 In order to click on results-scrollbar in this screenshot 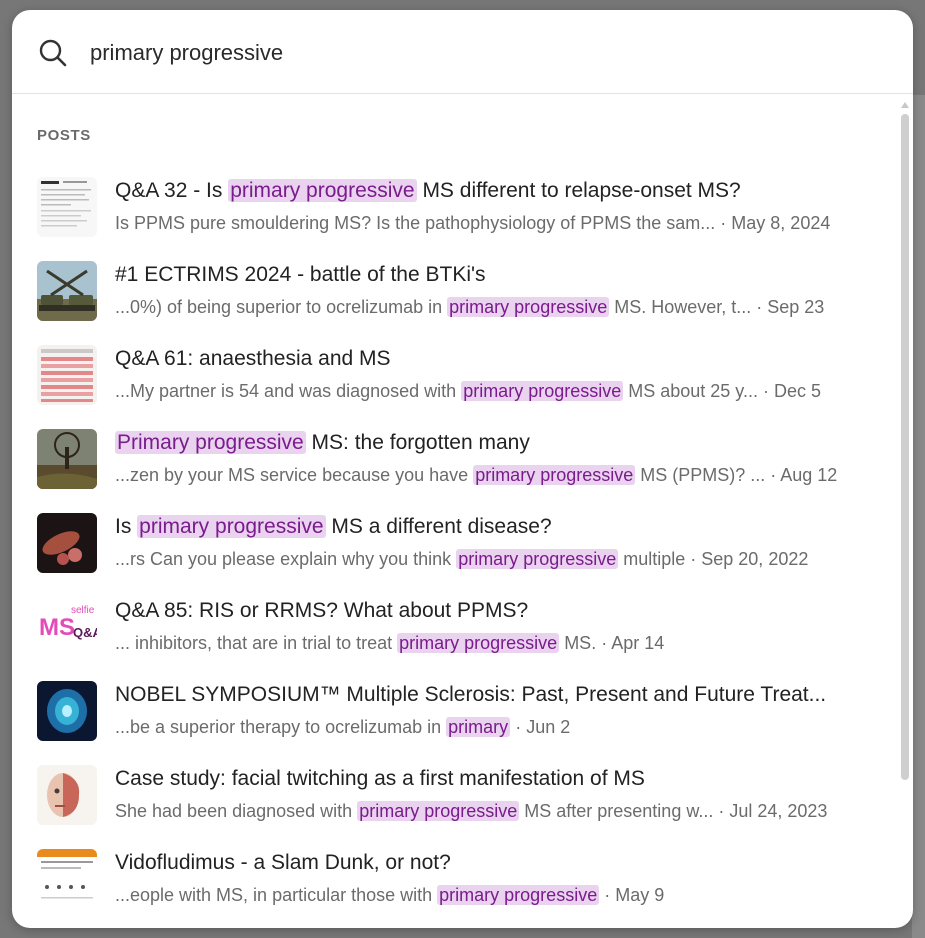, I will do `click(905, 512)`.